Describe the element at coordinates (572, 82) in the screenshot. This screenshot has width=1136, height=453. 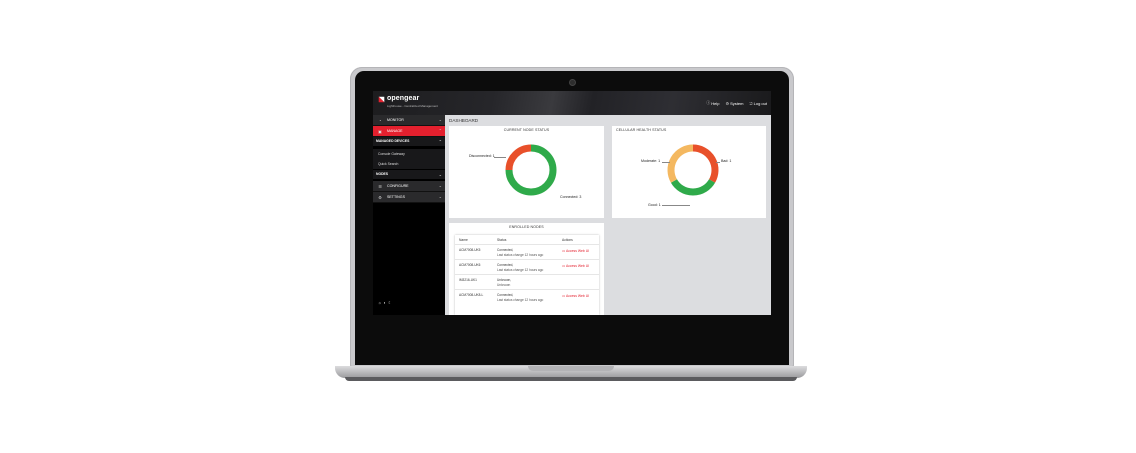
I see `webcam-icon` at that location.